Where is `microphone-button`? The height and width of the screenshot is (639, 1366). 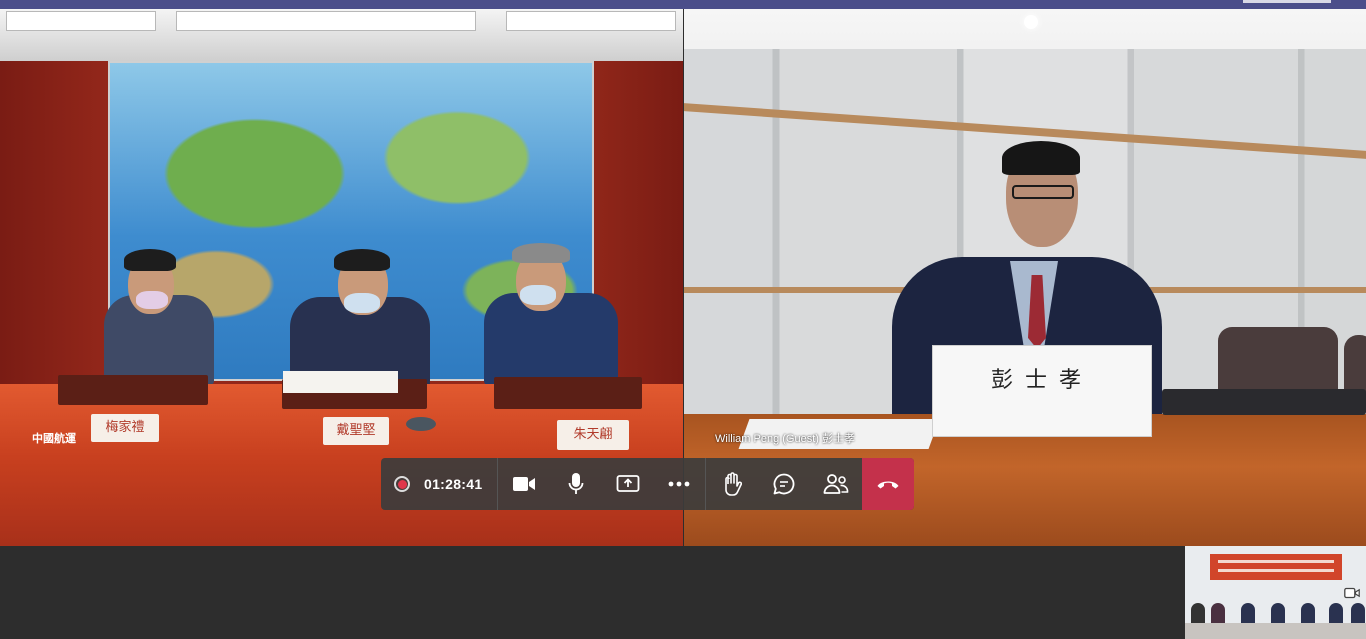
microphone-button is located at coordinates (576, 484).